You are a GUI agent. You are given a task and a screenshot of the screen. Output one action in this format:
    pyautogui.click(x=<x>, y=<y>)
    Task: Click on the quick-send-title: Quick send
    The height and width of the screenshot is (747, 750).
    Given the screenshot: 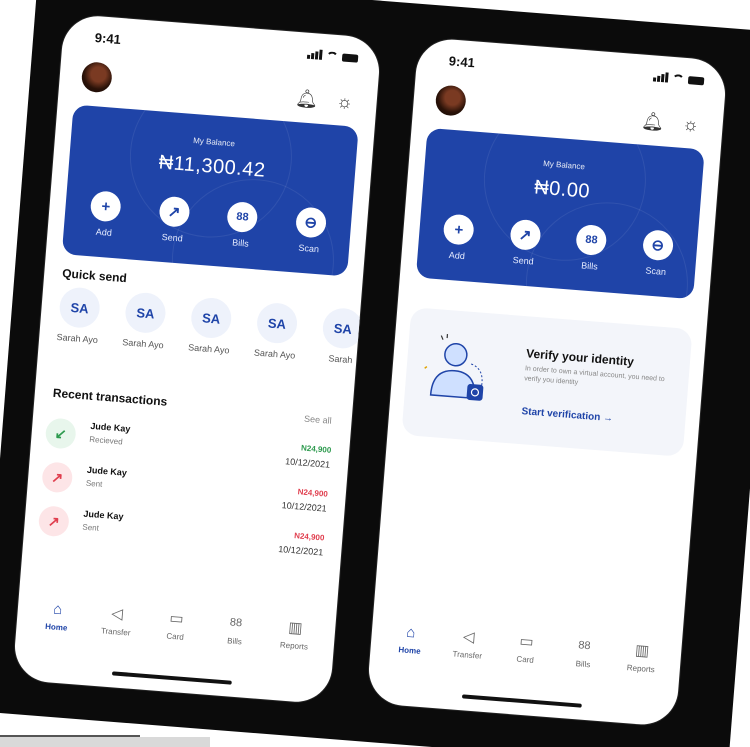 What is the action you would take?
    pyautogui.click(x=94, y=276)
    